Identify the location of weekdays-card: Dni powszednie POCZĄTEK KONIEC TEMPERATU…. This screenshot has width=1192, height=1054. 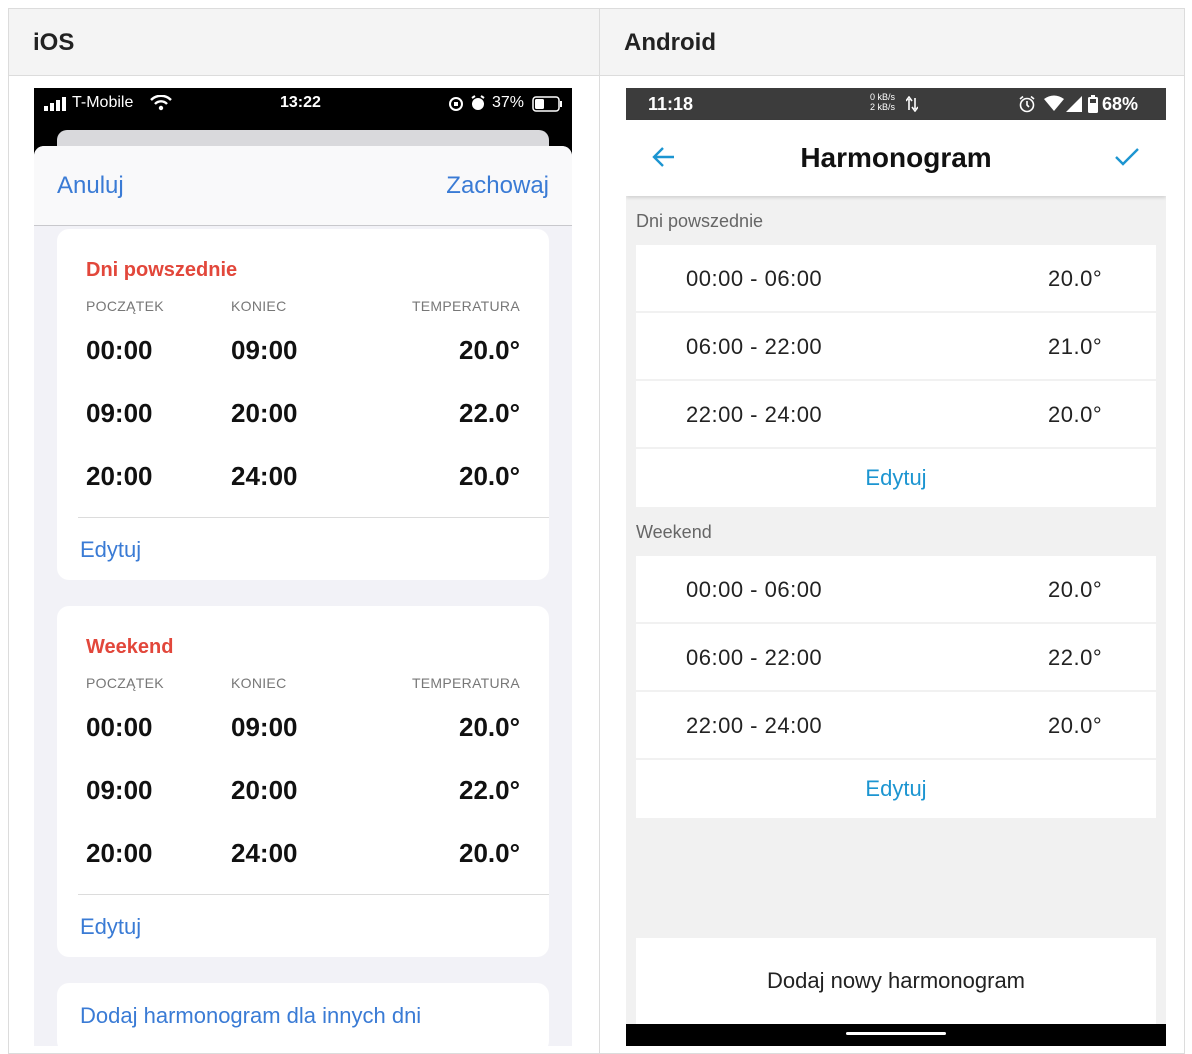
(303, 404).